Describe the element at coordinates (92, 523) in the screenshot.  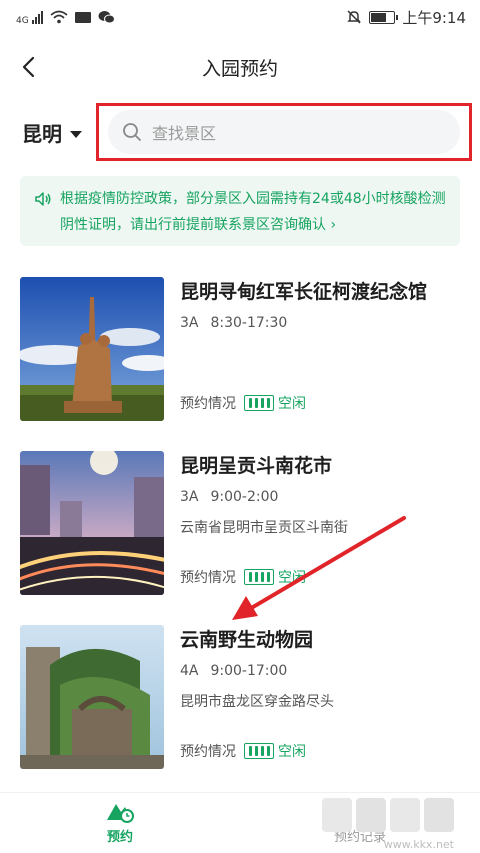
I see `attraction-photo-flower-market` at that location.